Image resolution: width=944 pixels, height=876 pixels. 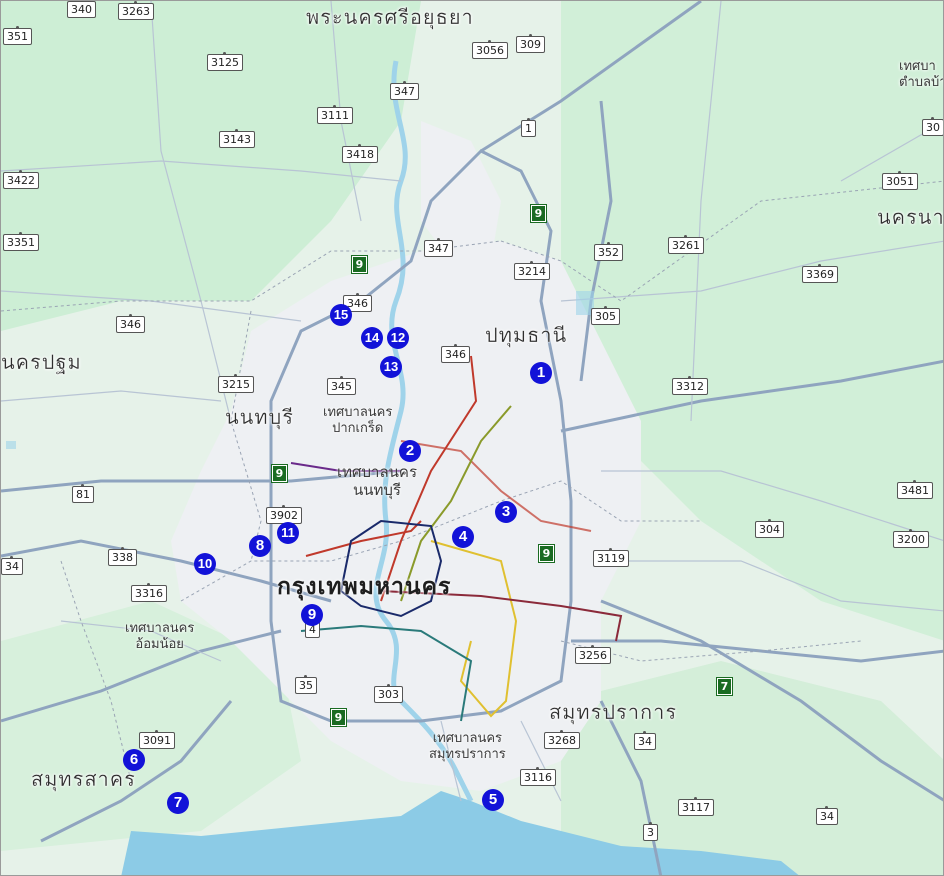 I want to click on route-shield: 3143, so click(x=237, y=138).